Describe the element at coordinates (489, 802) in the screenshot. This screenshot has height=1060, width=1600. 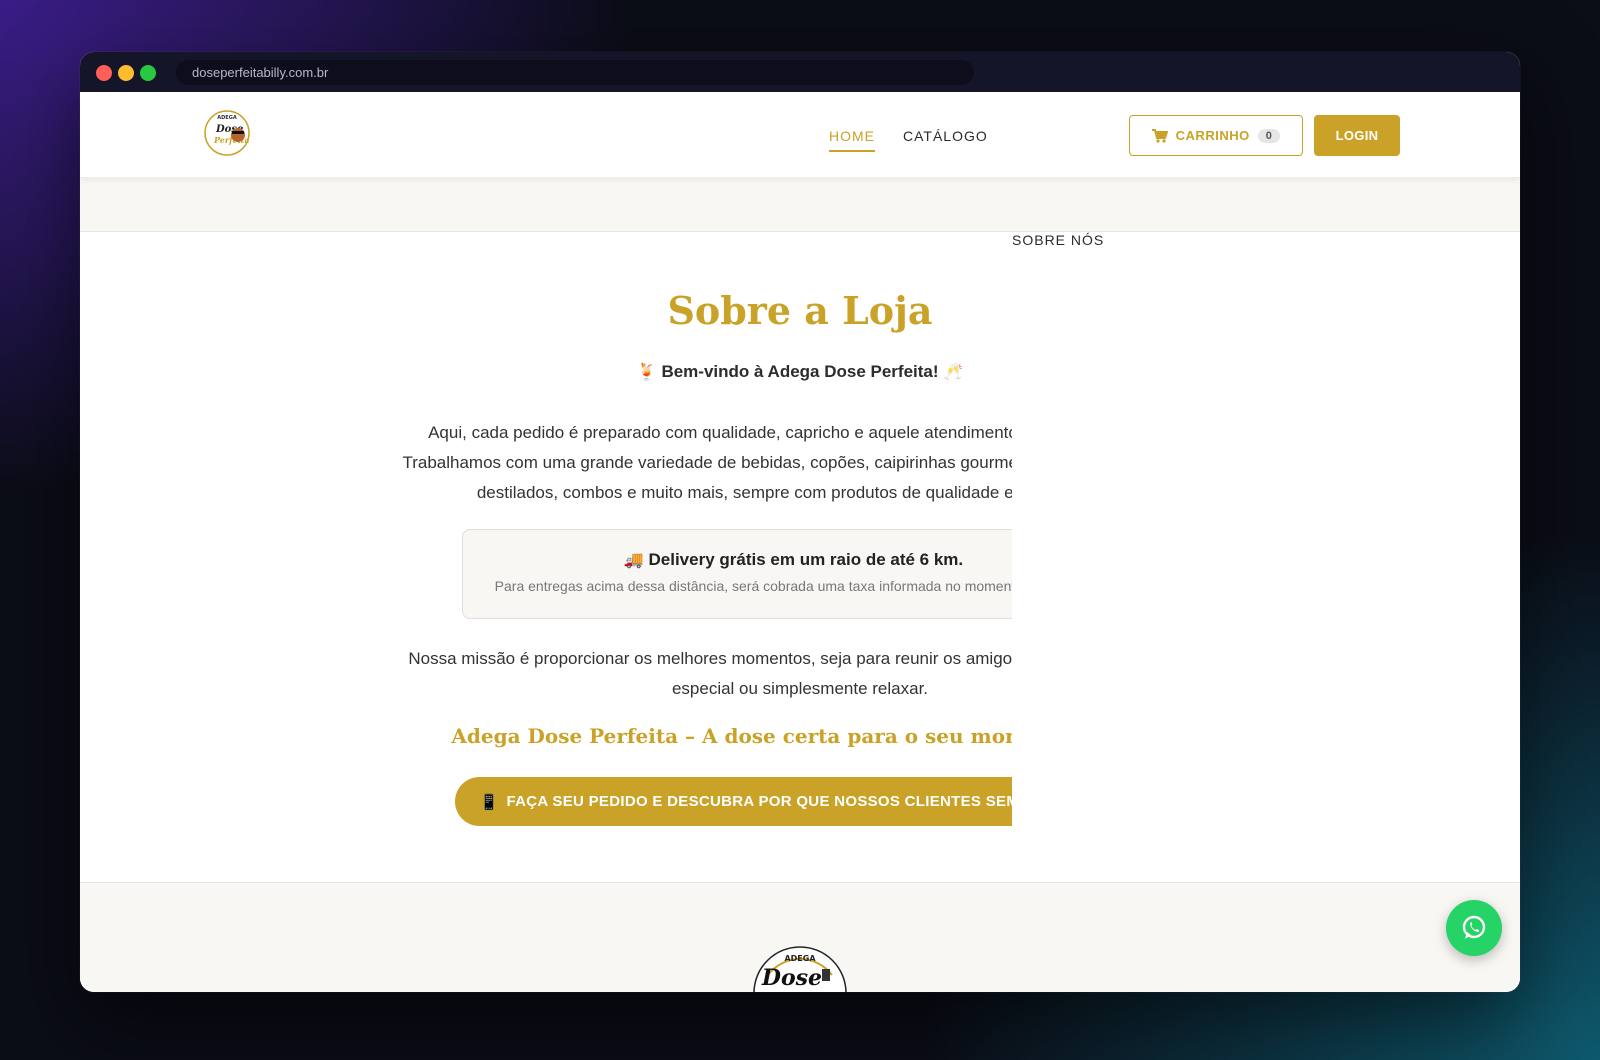
I see `phone-emoji: 📱` at that location.